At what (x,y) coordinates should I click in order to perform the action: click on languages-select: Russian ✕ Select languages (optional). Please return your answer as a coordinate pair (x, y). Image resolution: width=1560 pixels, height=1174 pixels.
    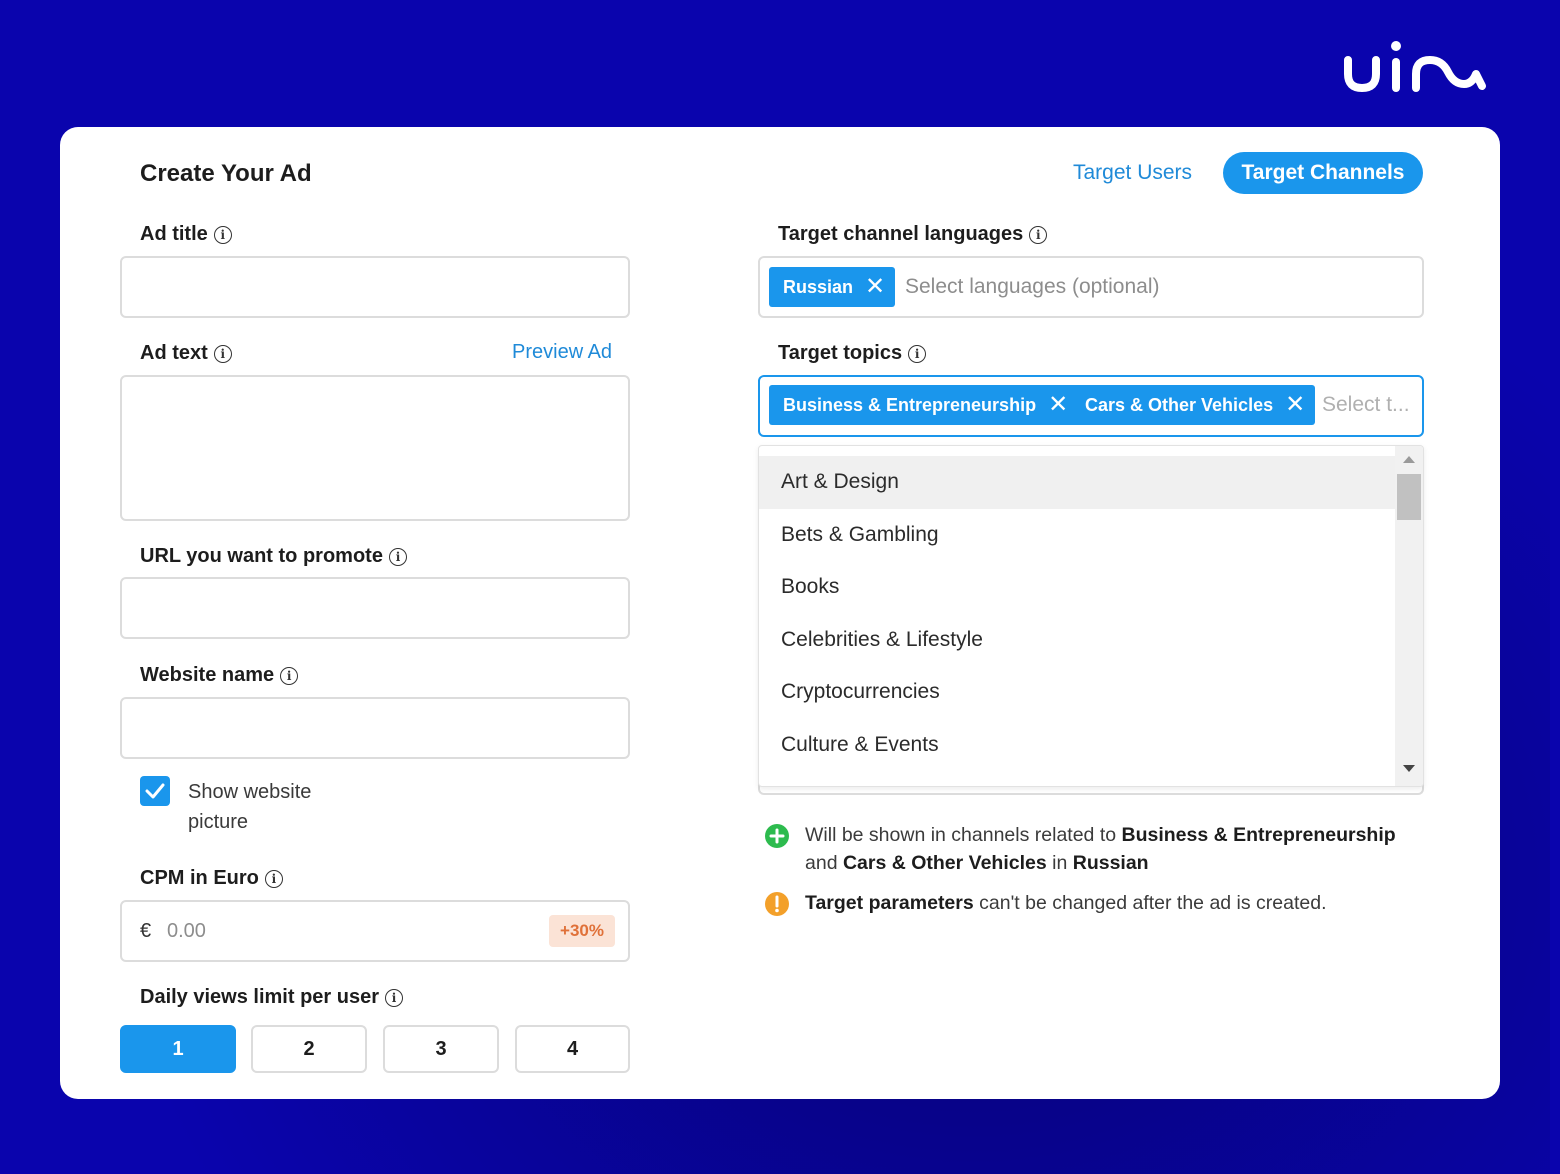
    Looking at the image, I should click on (1091, 287).